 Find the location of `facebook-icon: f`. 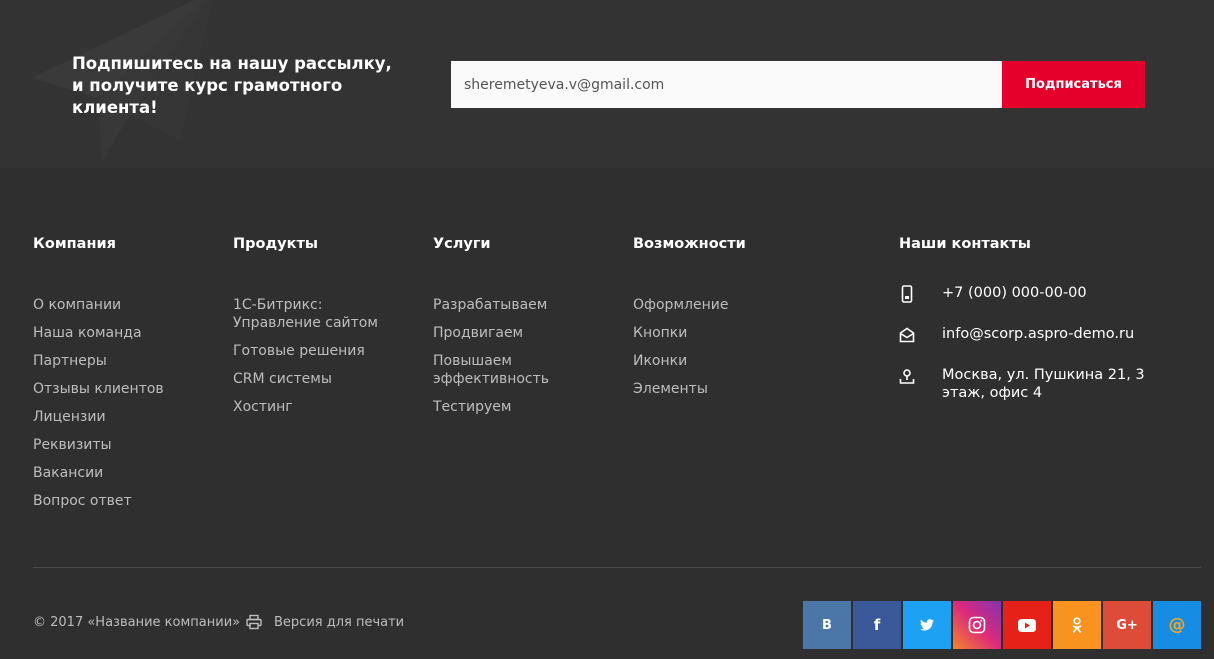

facebook-icon: f is located at coordinates (877, 625).